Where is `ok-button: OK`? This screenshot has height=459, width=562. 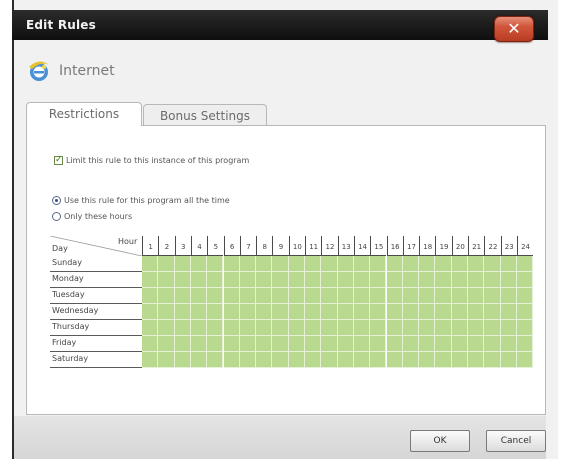 ok-button: OK is located at coordinates (440, 441).